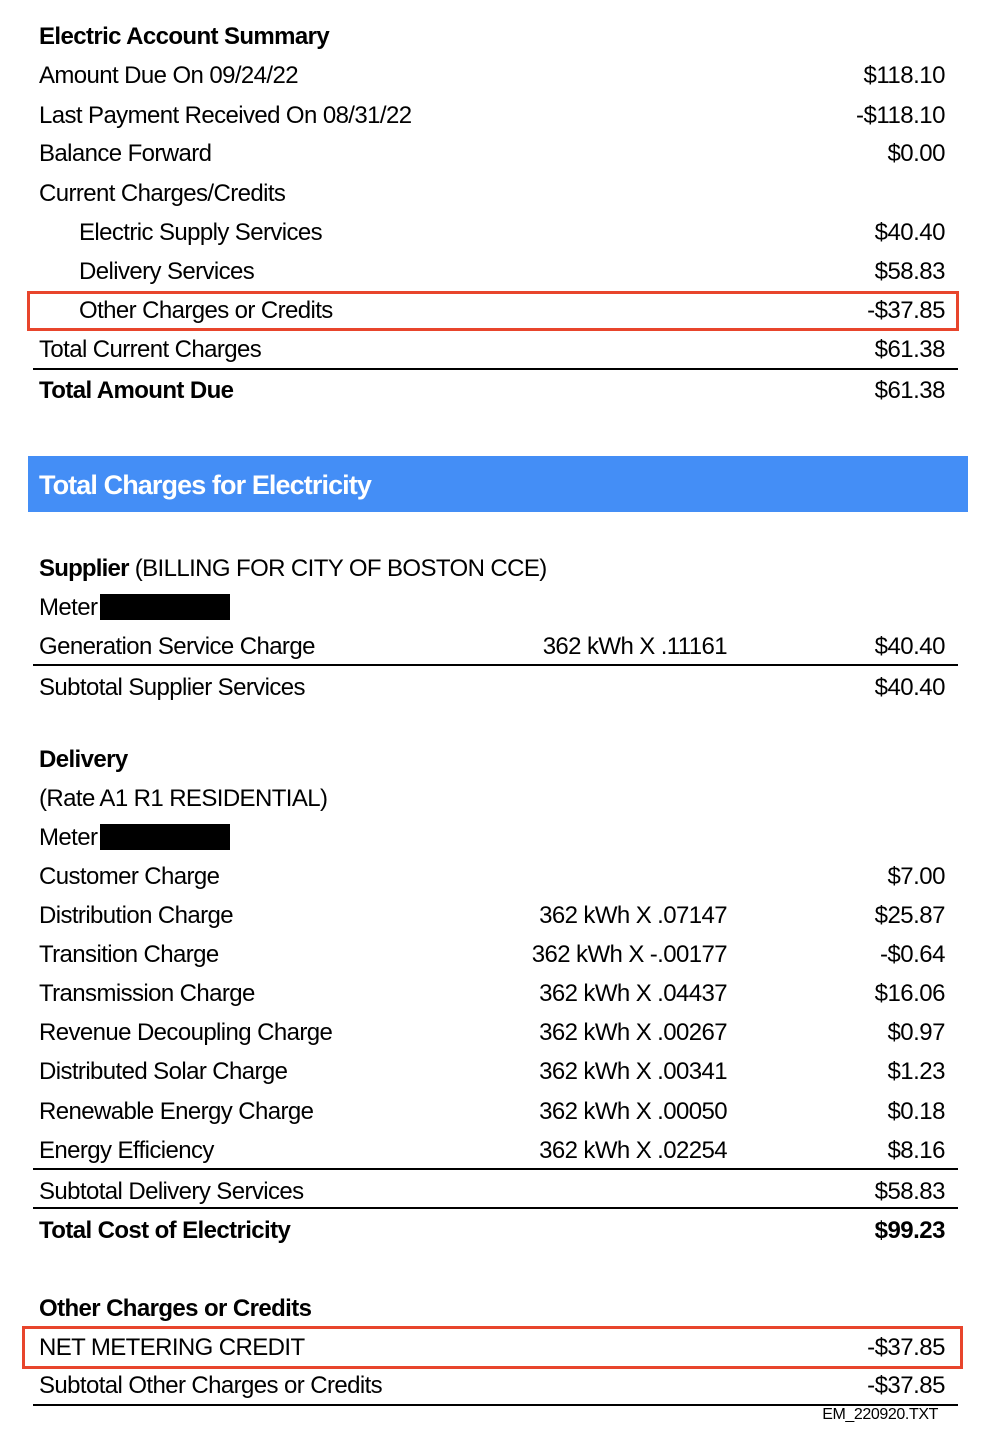 Image resolution: width=998 pixels, height=1436 pixels. I want to click on row-label: Renewable Energy Charge, so click(176, 1111).